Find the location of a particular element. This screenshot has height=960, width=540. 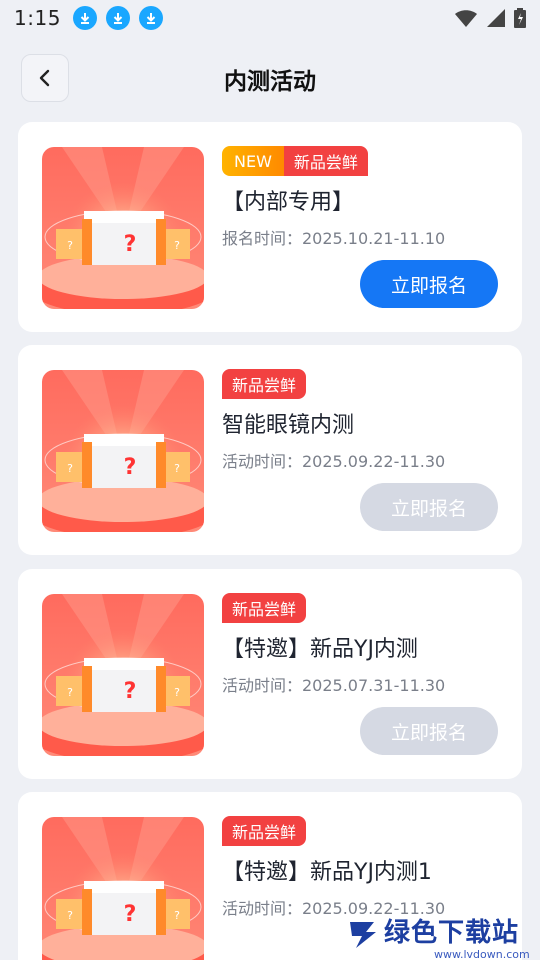

activity-title: 【特邀】新品YJ内测 is located at coordinates (320, 649).